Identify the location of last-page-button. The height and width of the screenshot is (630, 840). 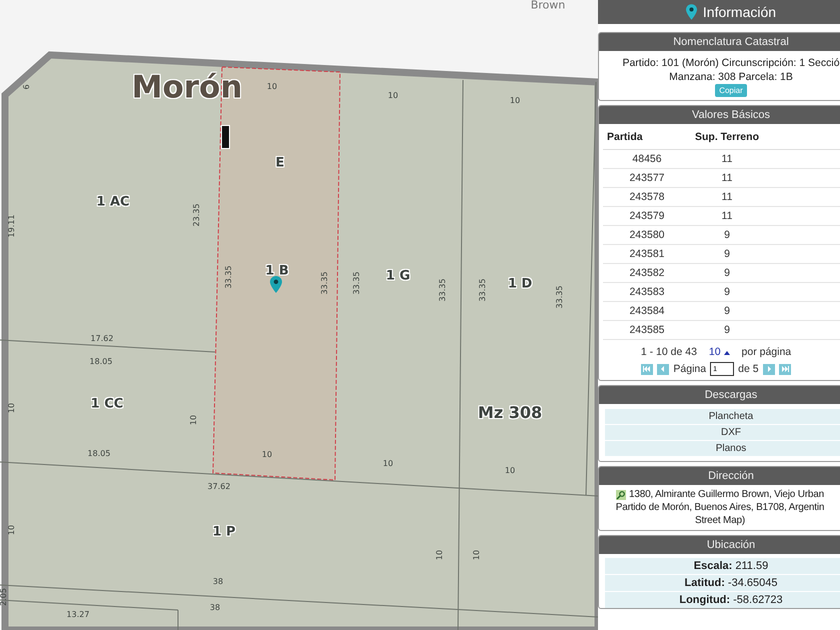
(784, 369).